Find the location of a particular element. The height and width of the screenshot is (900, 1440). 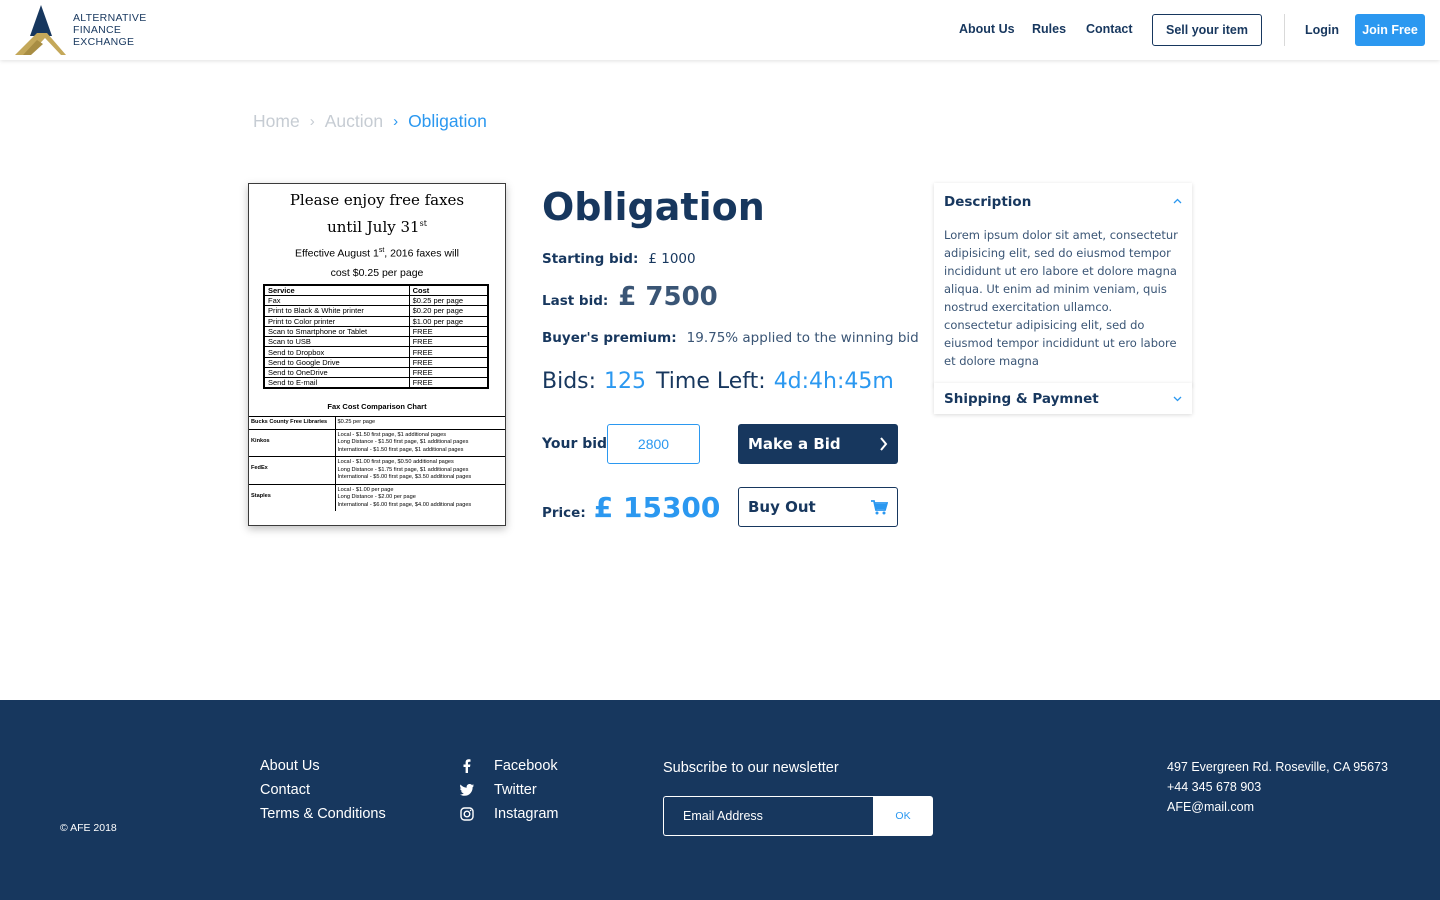

contact-address: 497 Evergreen Rd. Roseville, CA 95673 is located at coordinates (1277, 767).